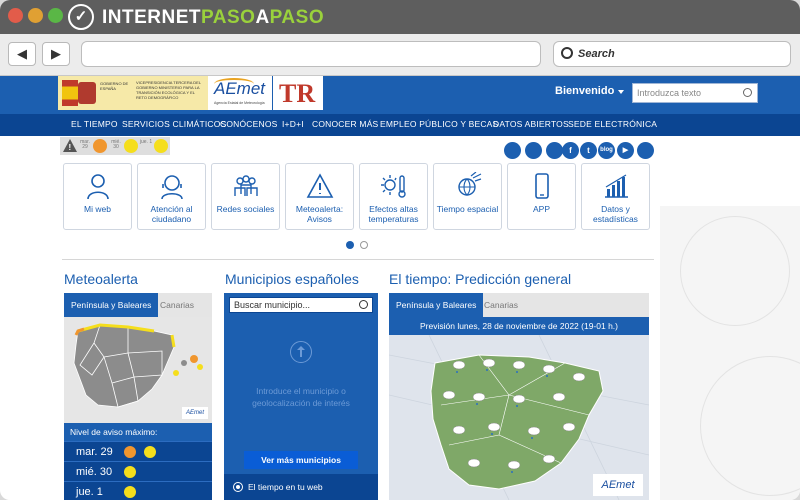  What do you see at coordinates (22, 54) in the screenshot?
I see `back-button: ◀` at bounding box center [22, 54].